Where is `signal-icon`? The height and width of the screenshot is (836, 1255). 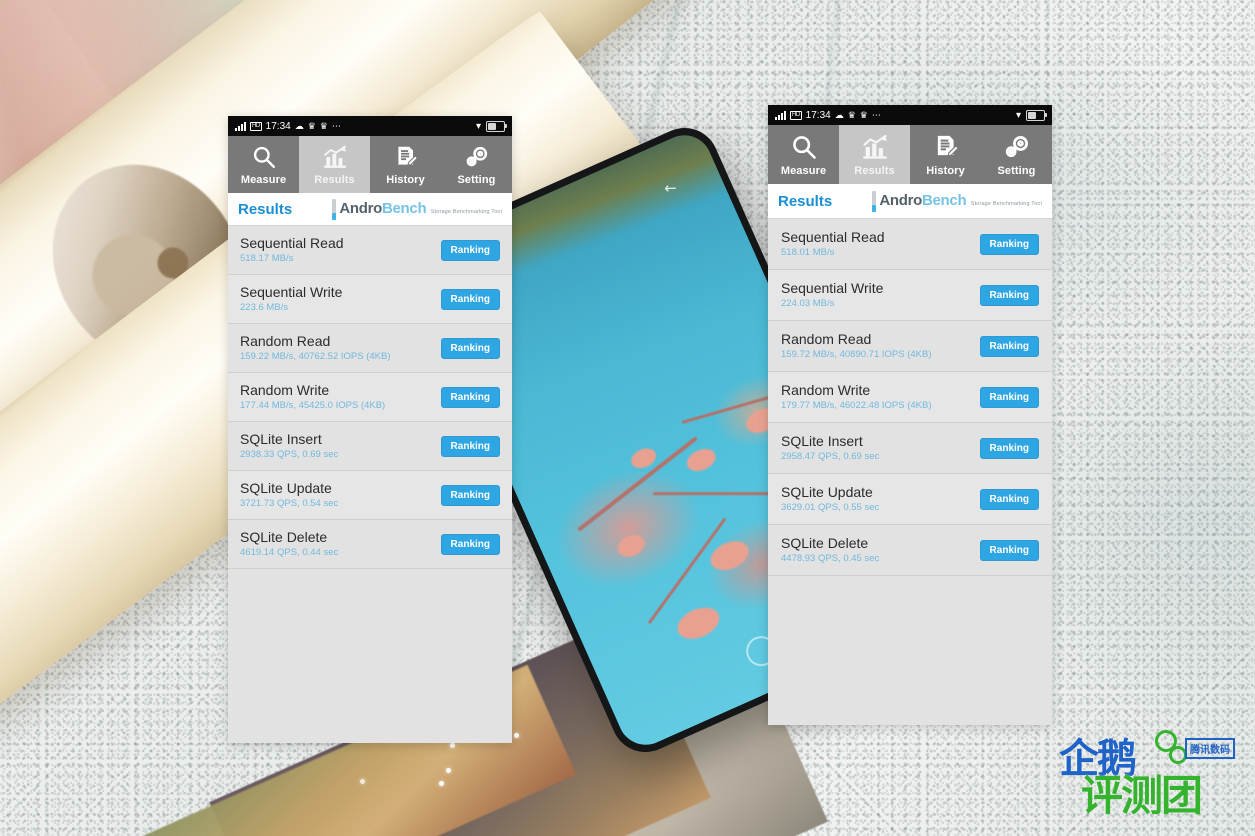
signal-icon is located at coordinates (780, 115).